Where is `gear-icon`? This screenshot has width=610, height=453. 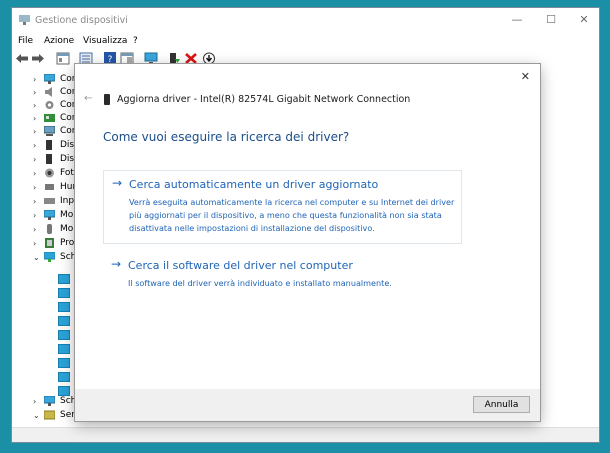 gear-icon is located at coordinates (49, 105).